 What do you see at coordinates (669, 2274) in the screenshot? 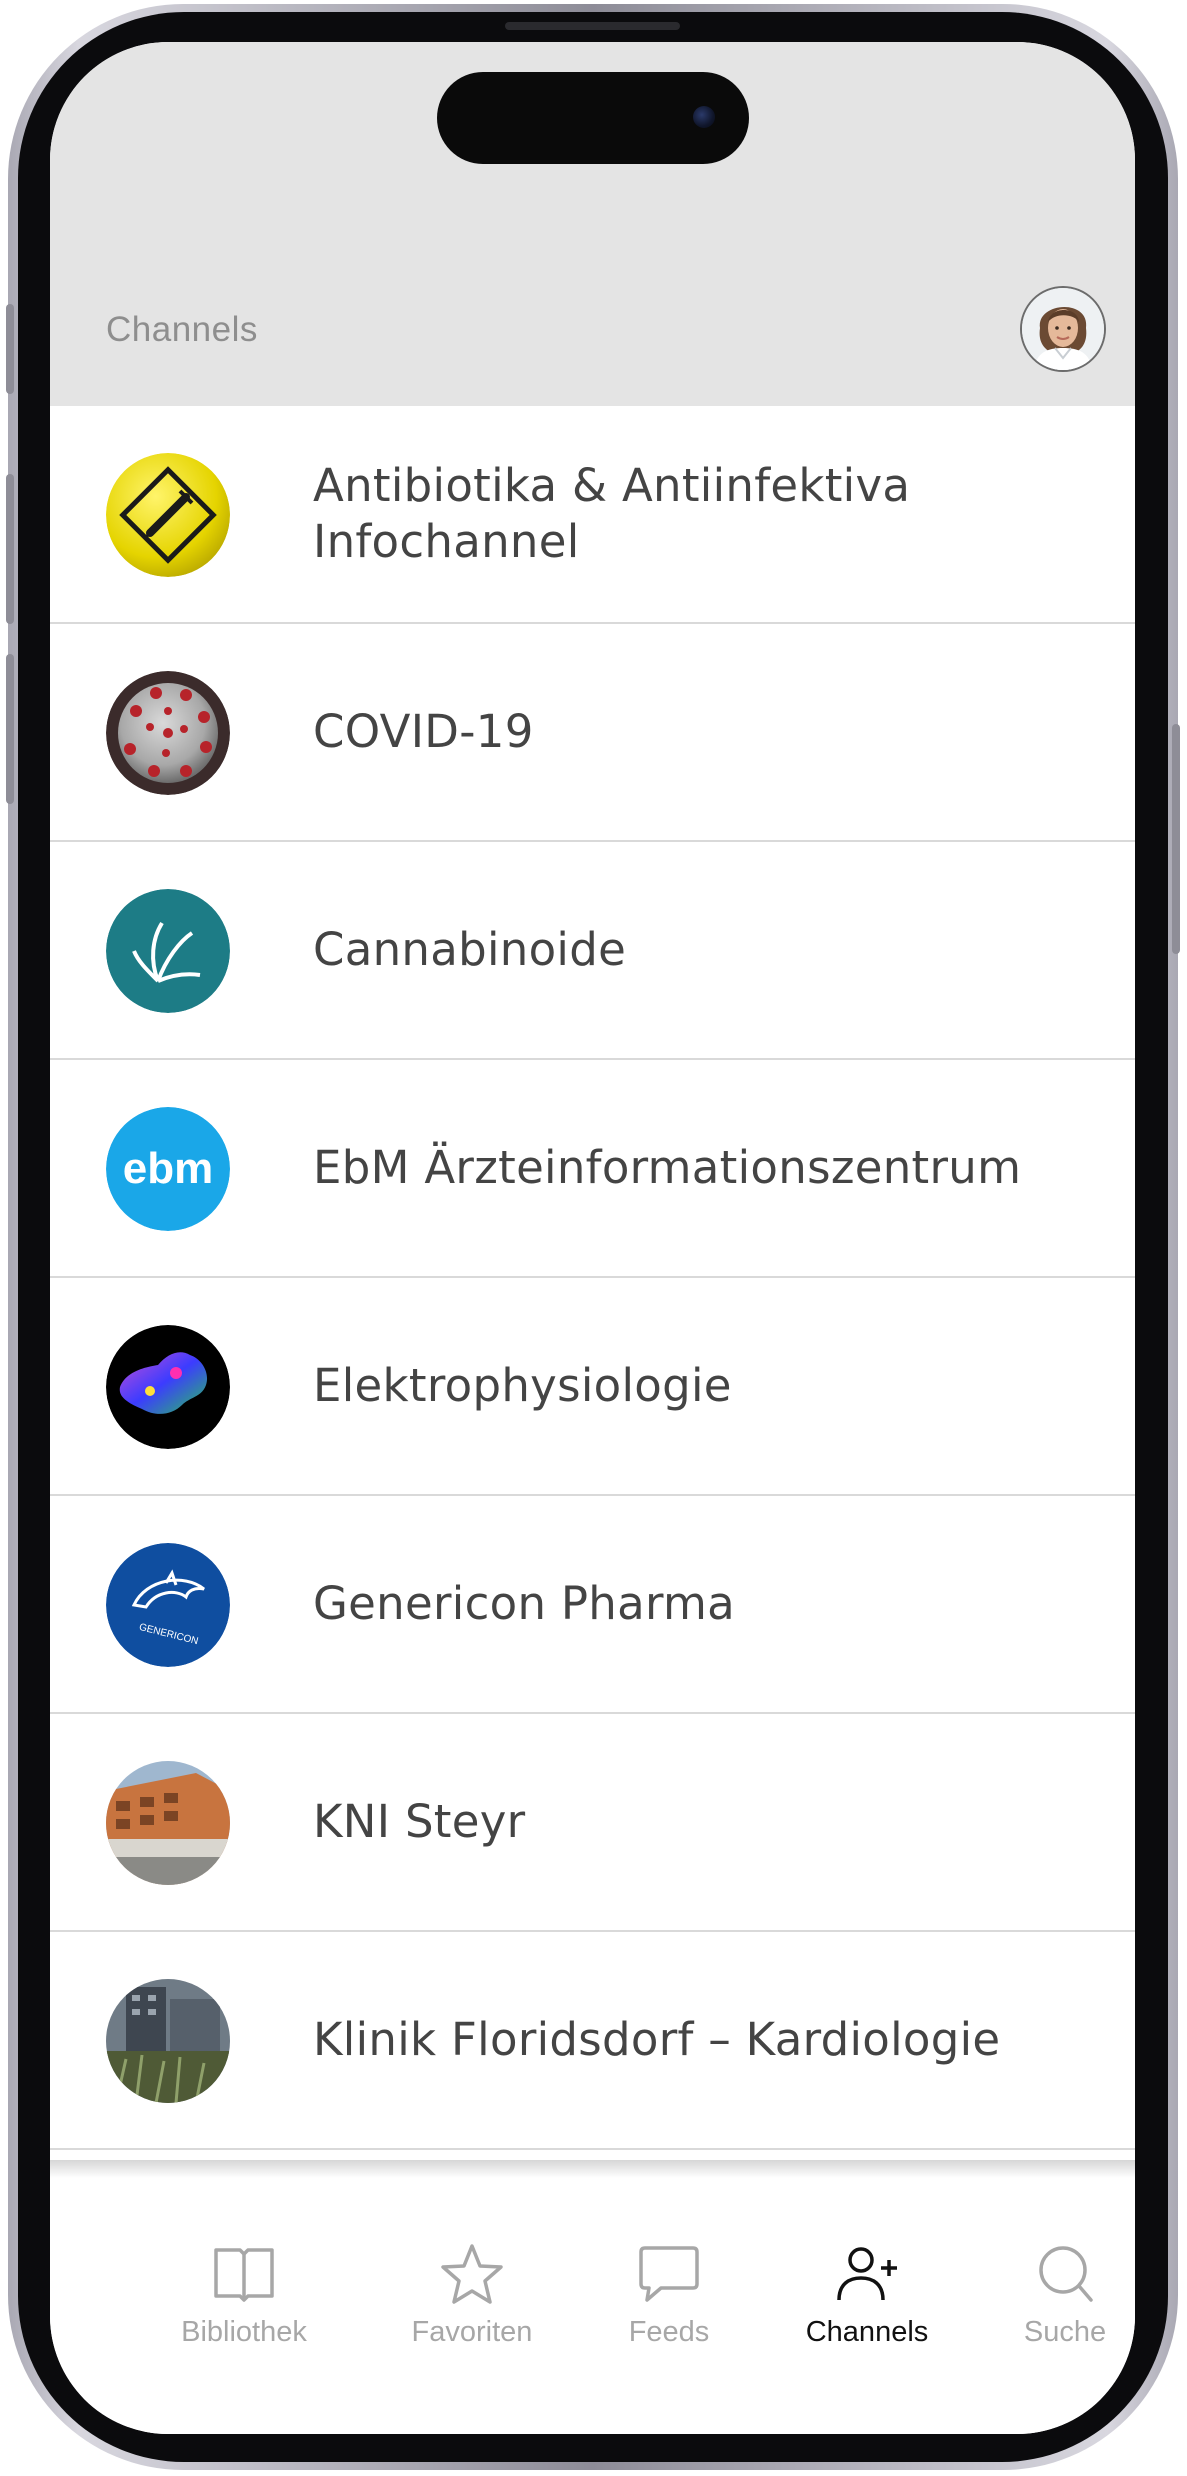
I see `chat-bubble-icon` at bounding box center [669, 2274].